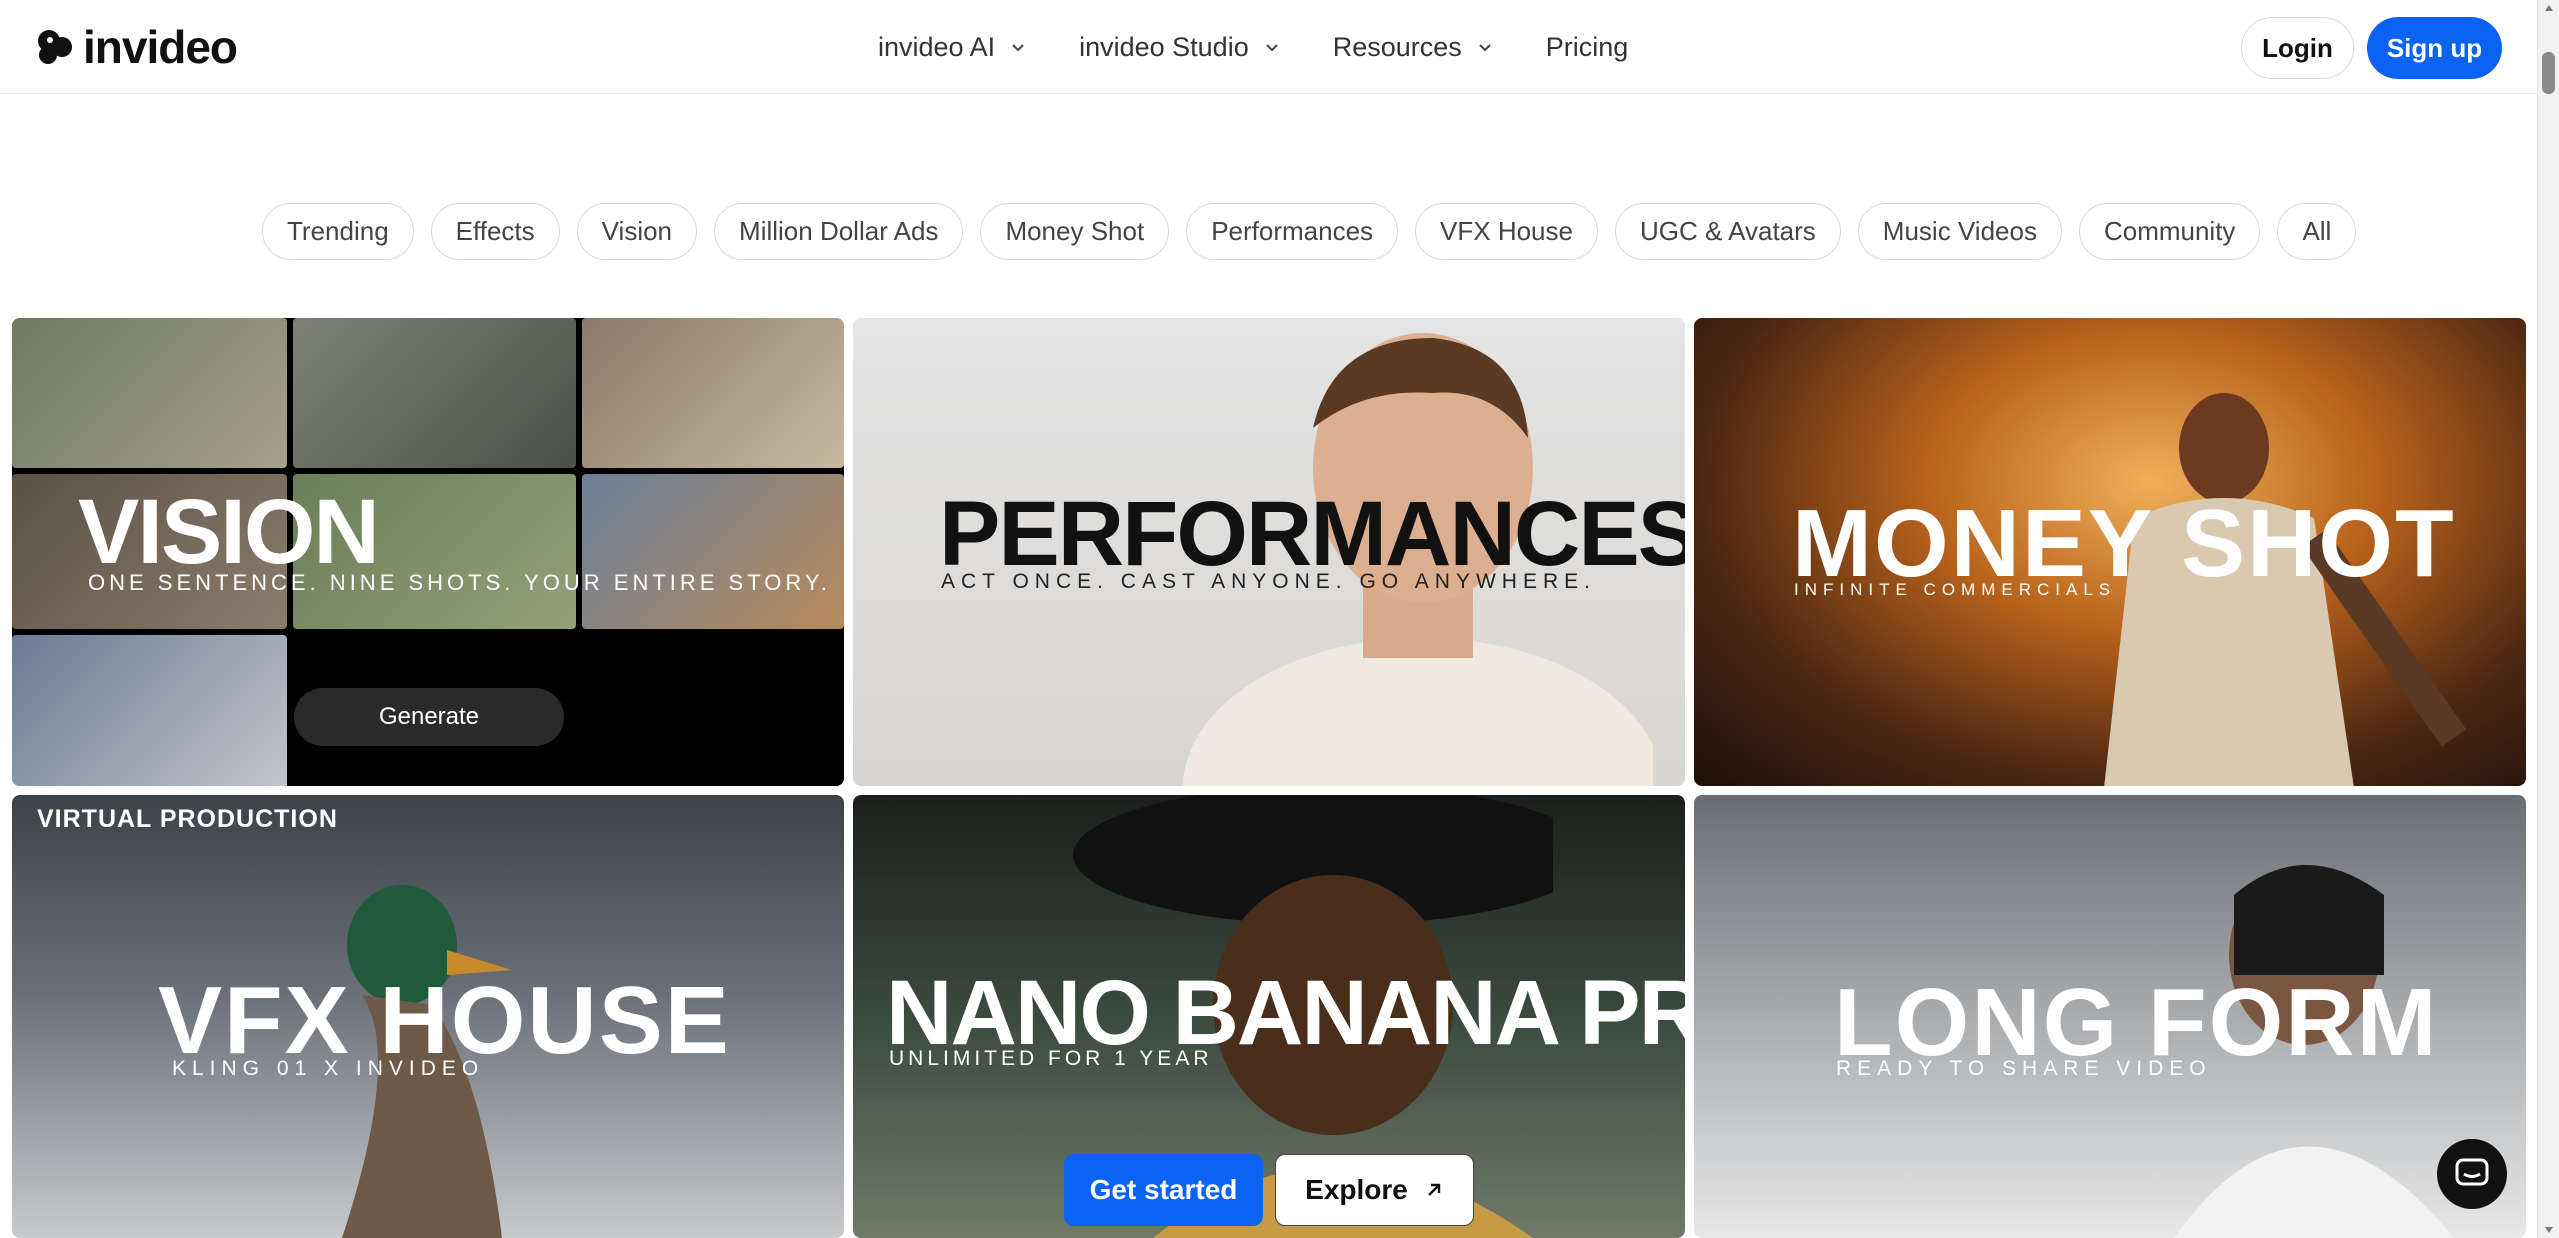 The width and height of the screenshot is (2559, 1238). What do you see at coordinates (1163, 1190) in the screenshot?
I see `get-started-button: Get started` at bounding box center [1163, 1190].